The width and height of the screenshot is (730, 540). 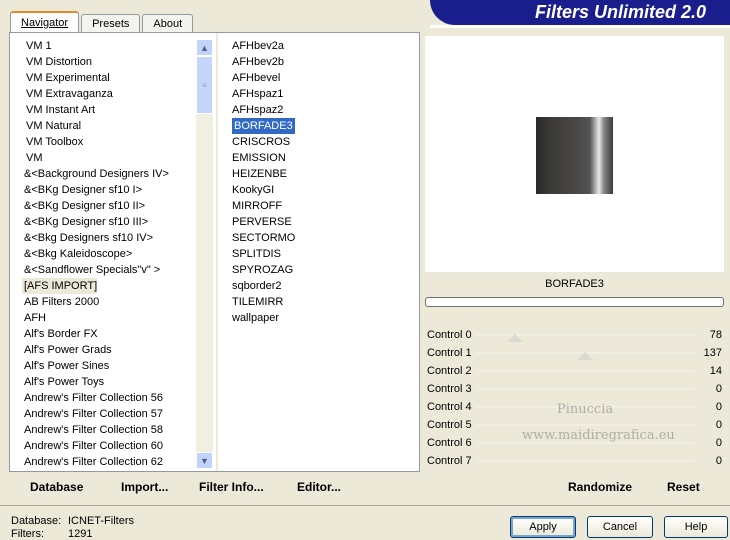 I want to click on randomize-button: Randomize, so click(x=600, y=487).